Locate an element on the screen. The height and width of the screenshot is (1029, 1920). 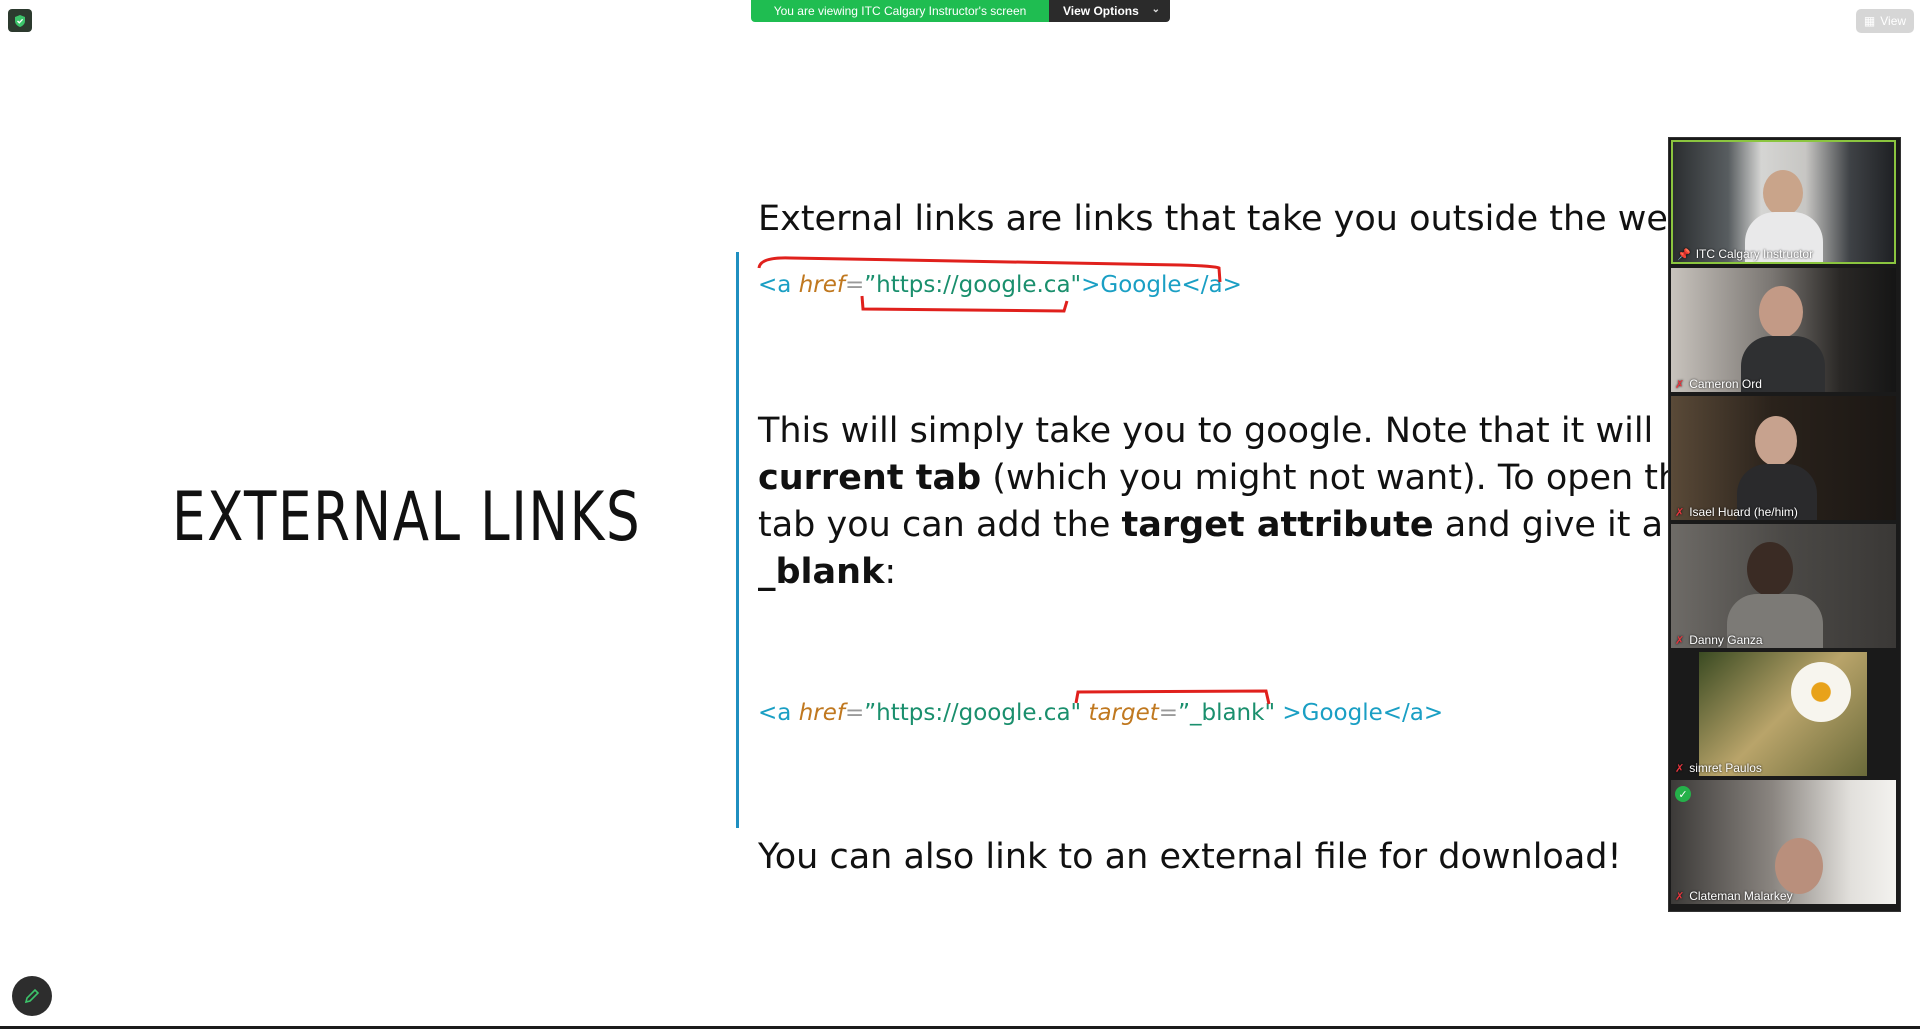
flower-image is located at coordinates (1821, 692).